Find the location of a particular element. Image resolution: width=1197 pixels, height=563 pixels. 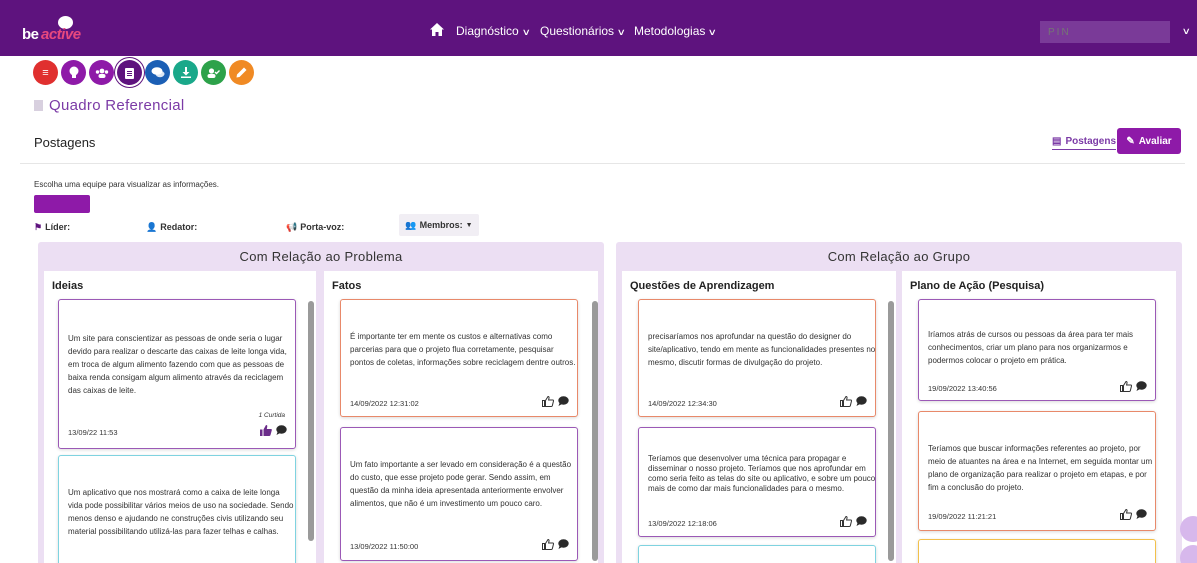

role-redator-label: Redator: is located at coordinates (179, 227).